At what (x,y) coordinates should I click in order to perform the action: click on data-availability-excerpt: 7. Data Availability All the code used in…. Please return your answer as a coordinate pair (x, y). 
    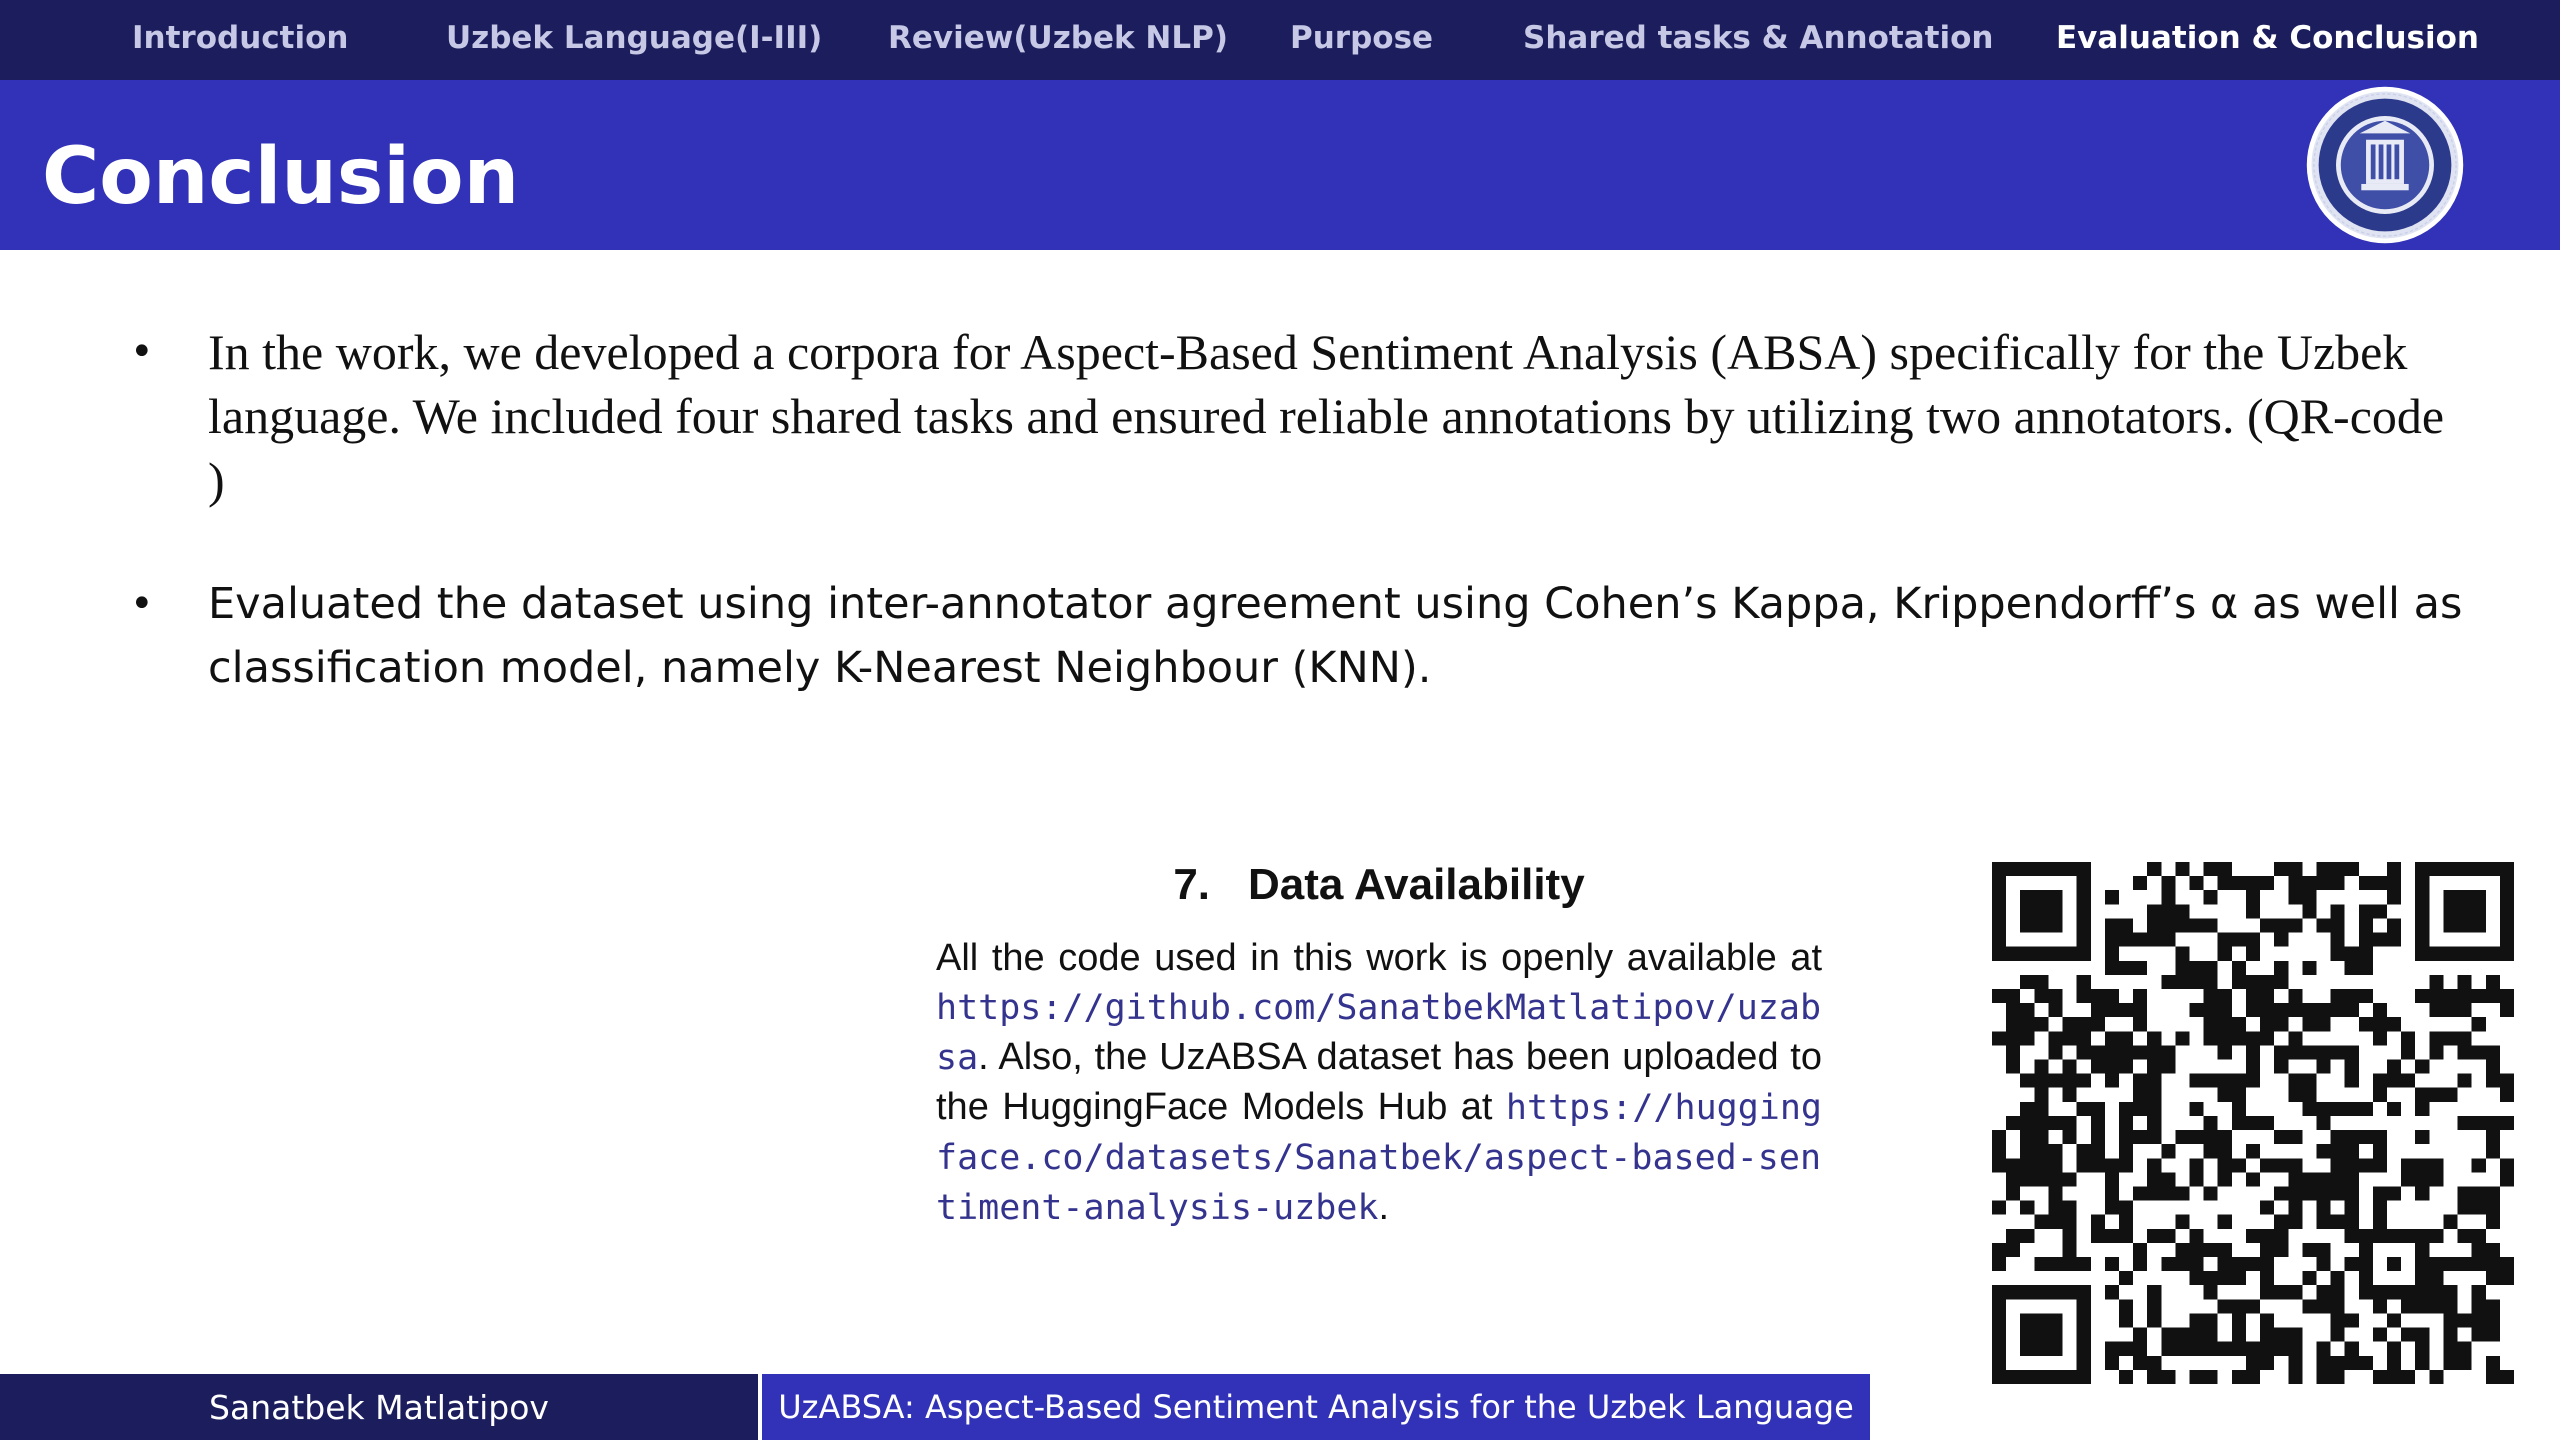
    Looking at the image, I should click on (1379, 1046).